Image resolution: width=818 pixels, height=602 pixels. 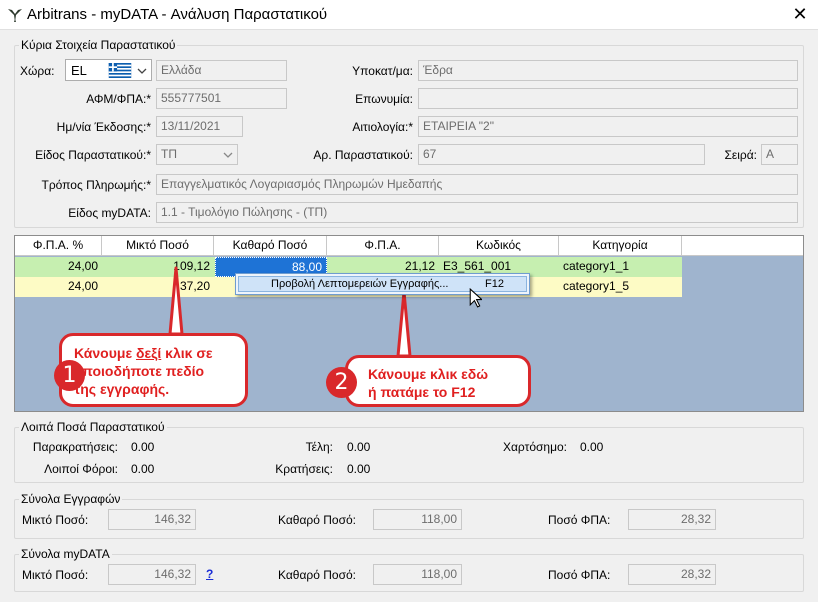 What do you see at coordinates (15, 15) in the screenshot?
I see `app-bird-icon` at bounding box center [15, 15].